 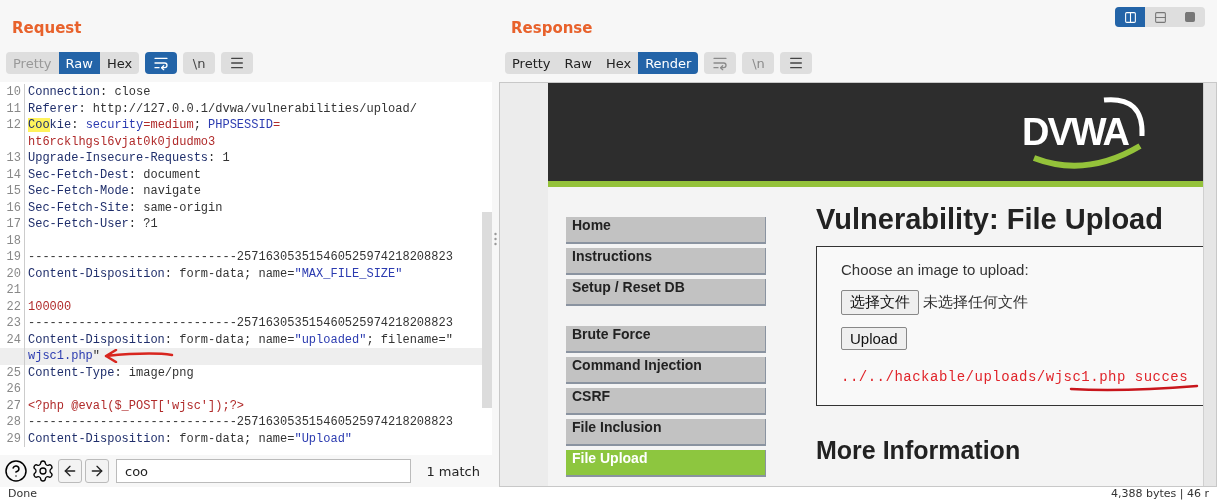 What do you see at coordinates (874, 338) in the screenshot?
I see `upload-button: Upload` at bounding box center [874, 338].